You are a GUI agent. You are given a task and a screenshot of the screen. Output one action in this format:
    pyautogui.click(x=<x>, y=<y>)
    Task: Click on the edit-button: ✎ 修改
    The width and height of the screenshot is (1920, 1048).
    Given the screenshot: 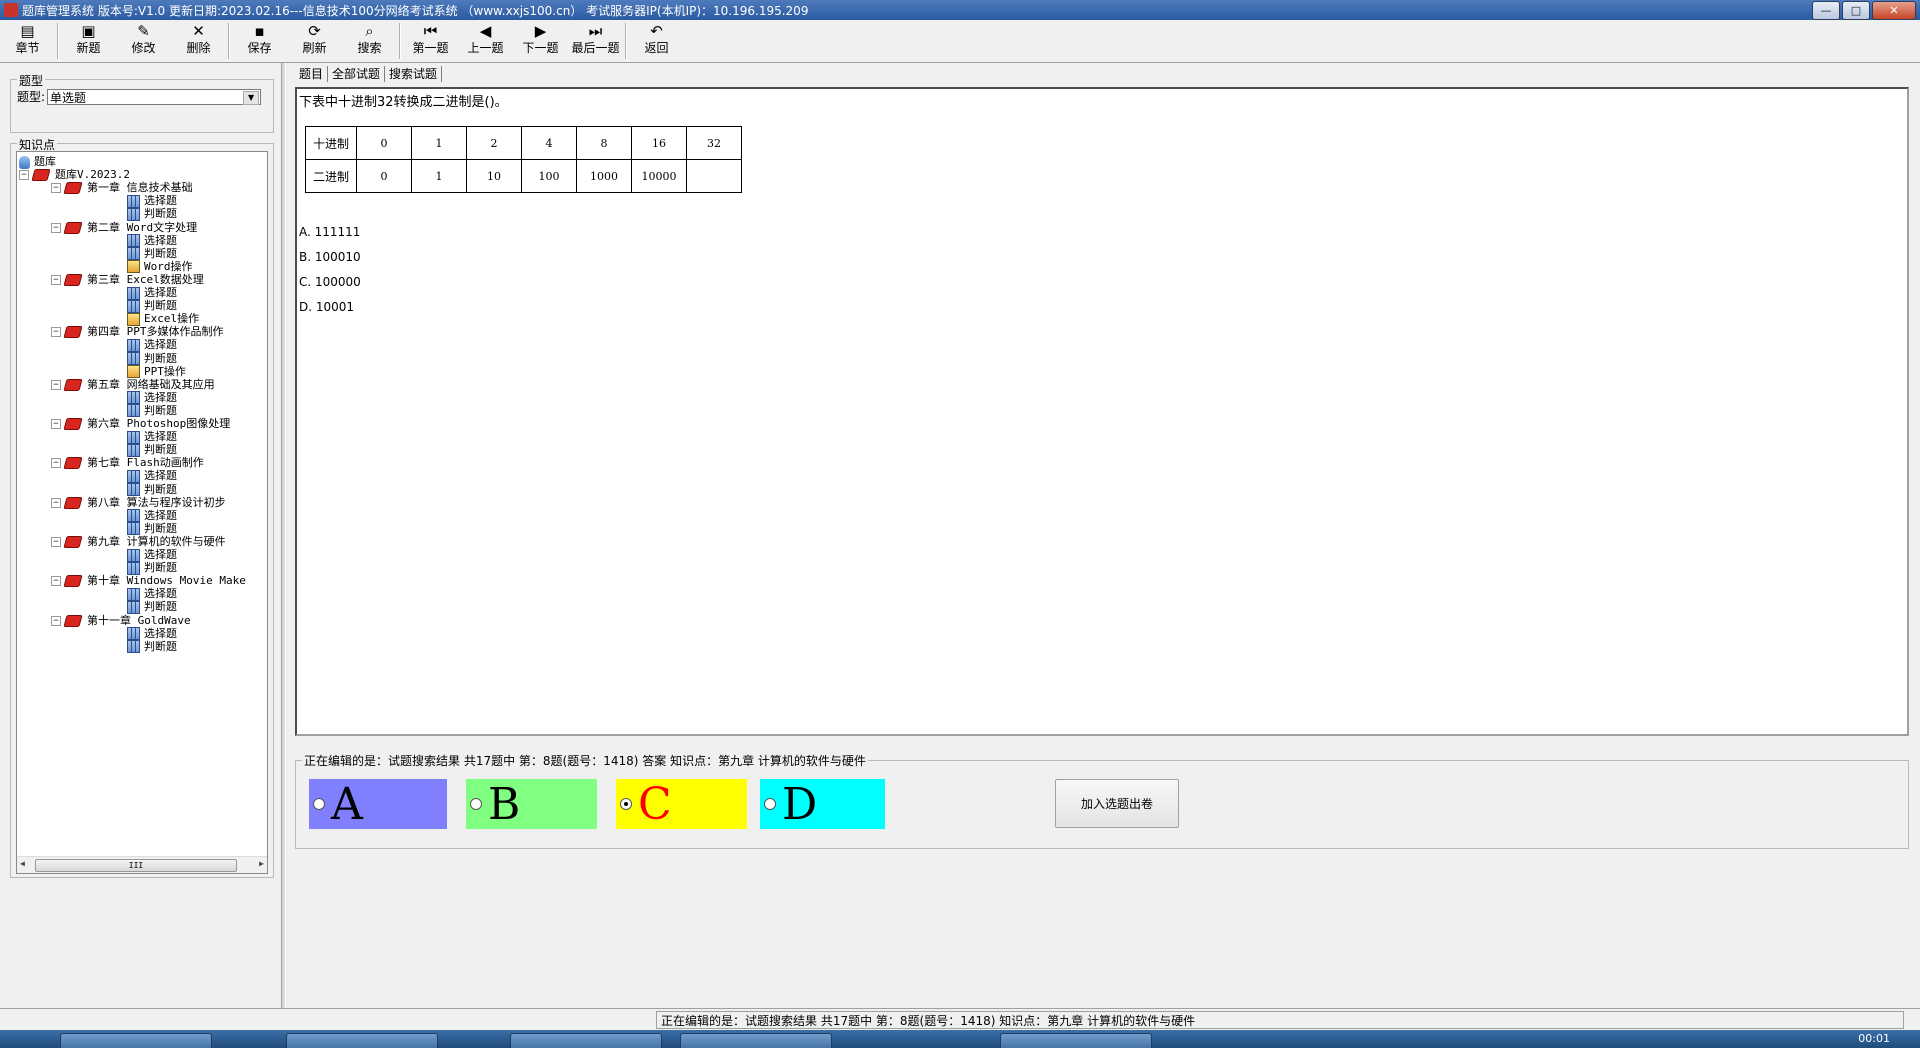 What is the action you would take?
    pyautogui.click(x=143, y=41)
    